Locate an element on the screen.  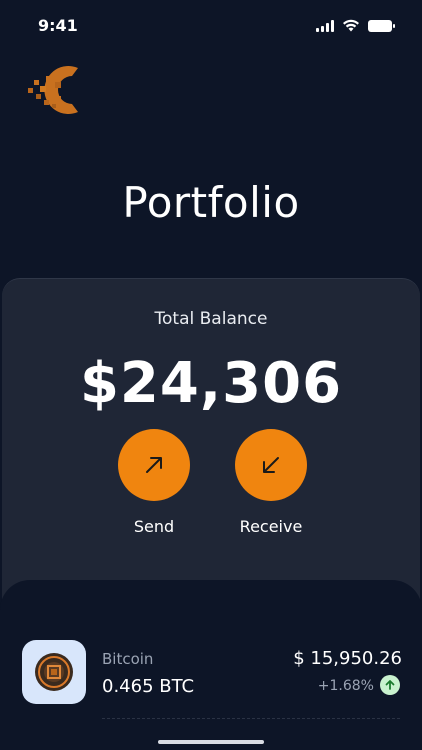
battery-icon is located at coordinates (381, 25).